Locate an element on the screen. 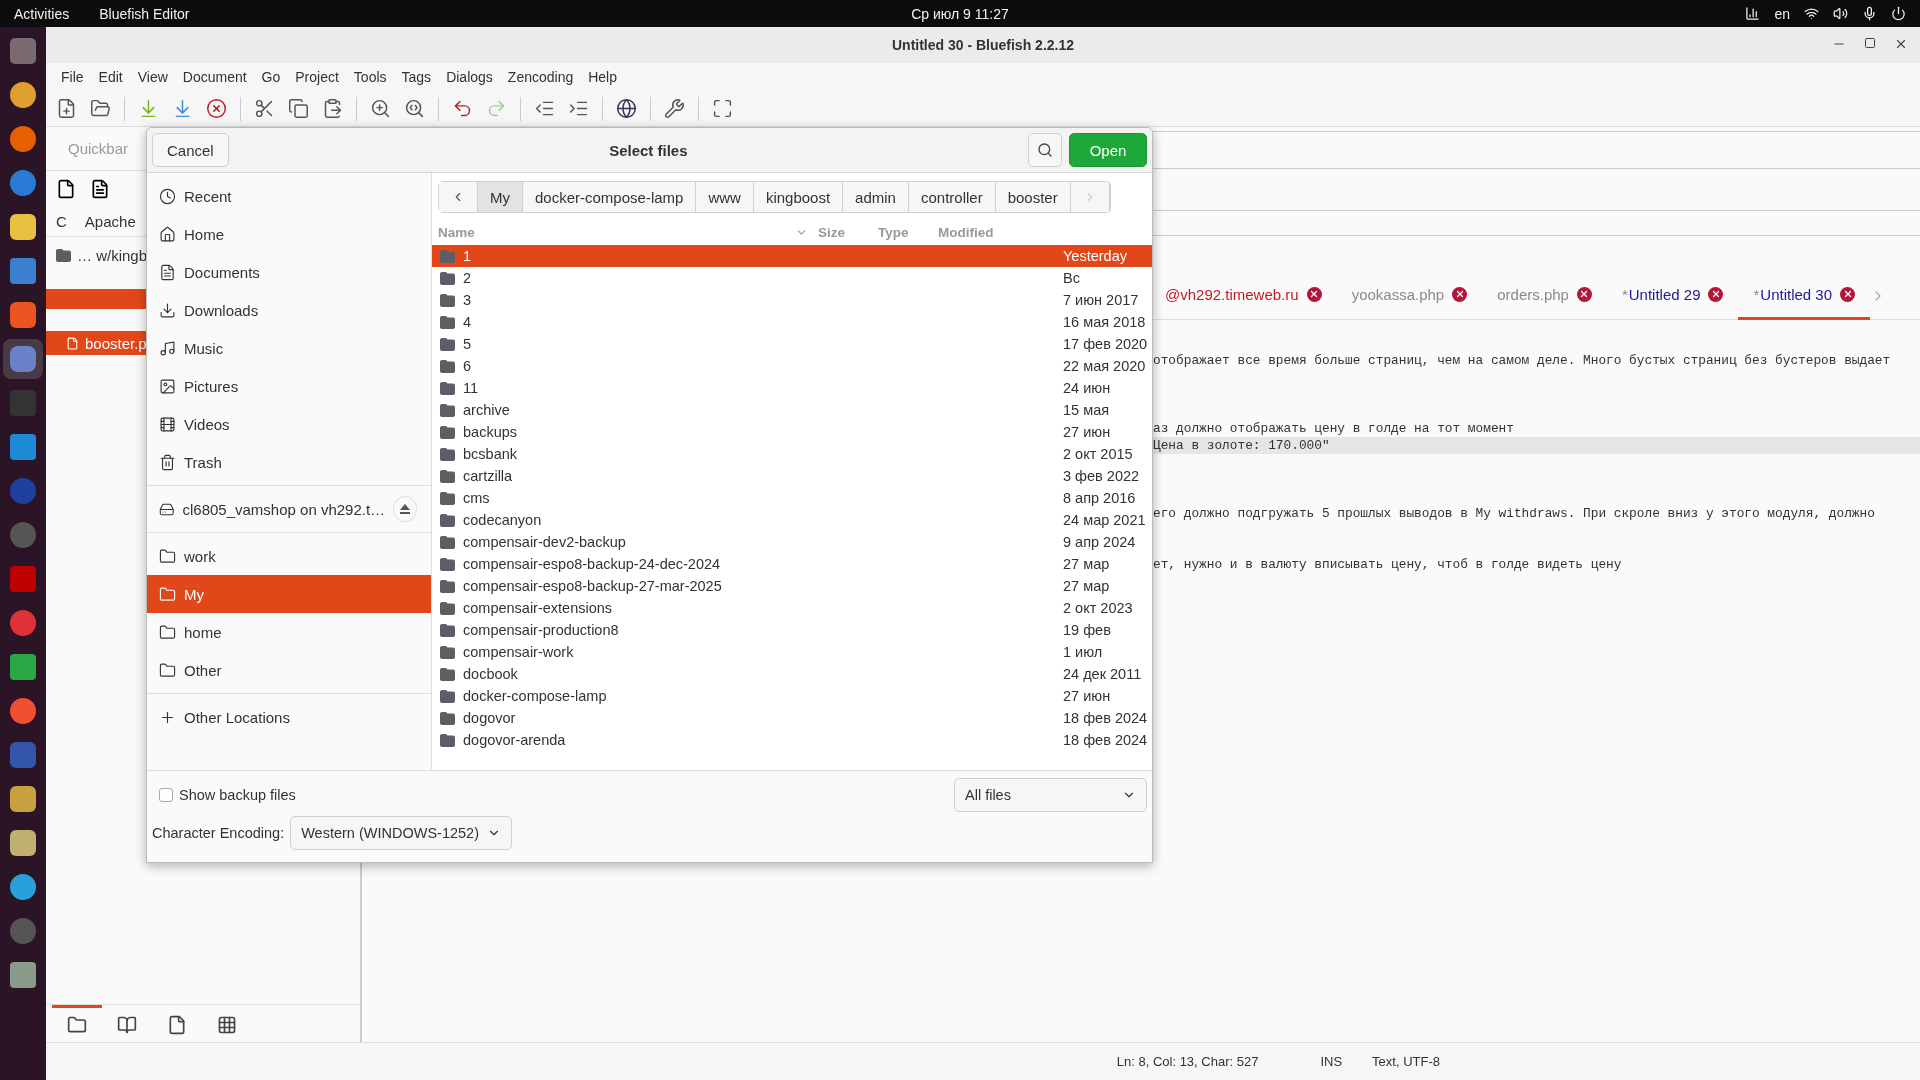 The width and height of the screenshot is (1920, 1080). paste-icon is located at coordinates (332, 108).